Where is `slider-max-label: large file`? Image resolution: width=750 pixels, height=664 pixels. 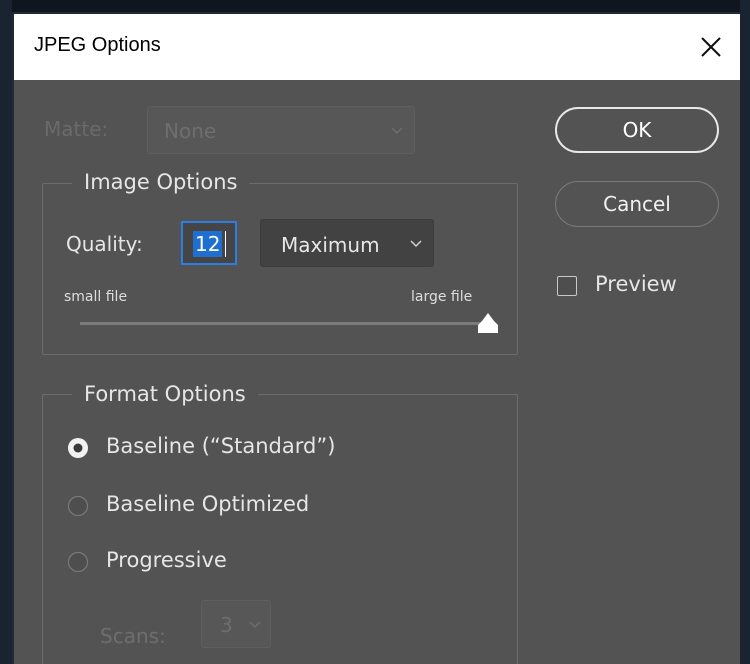
slider-max-label: large file is located at coordinates (442, 297).